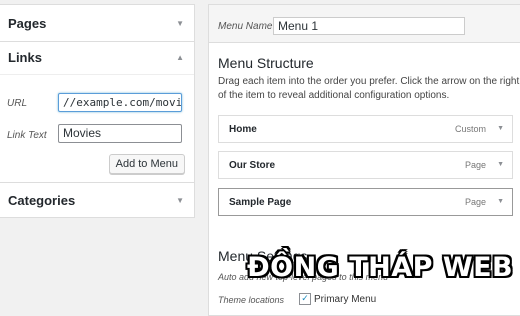 The image size is (520, 316). I want to click on url-label: URL, so click(17, 103).